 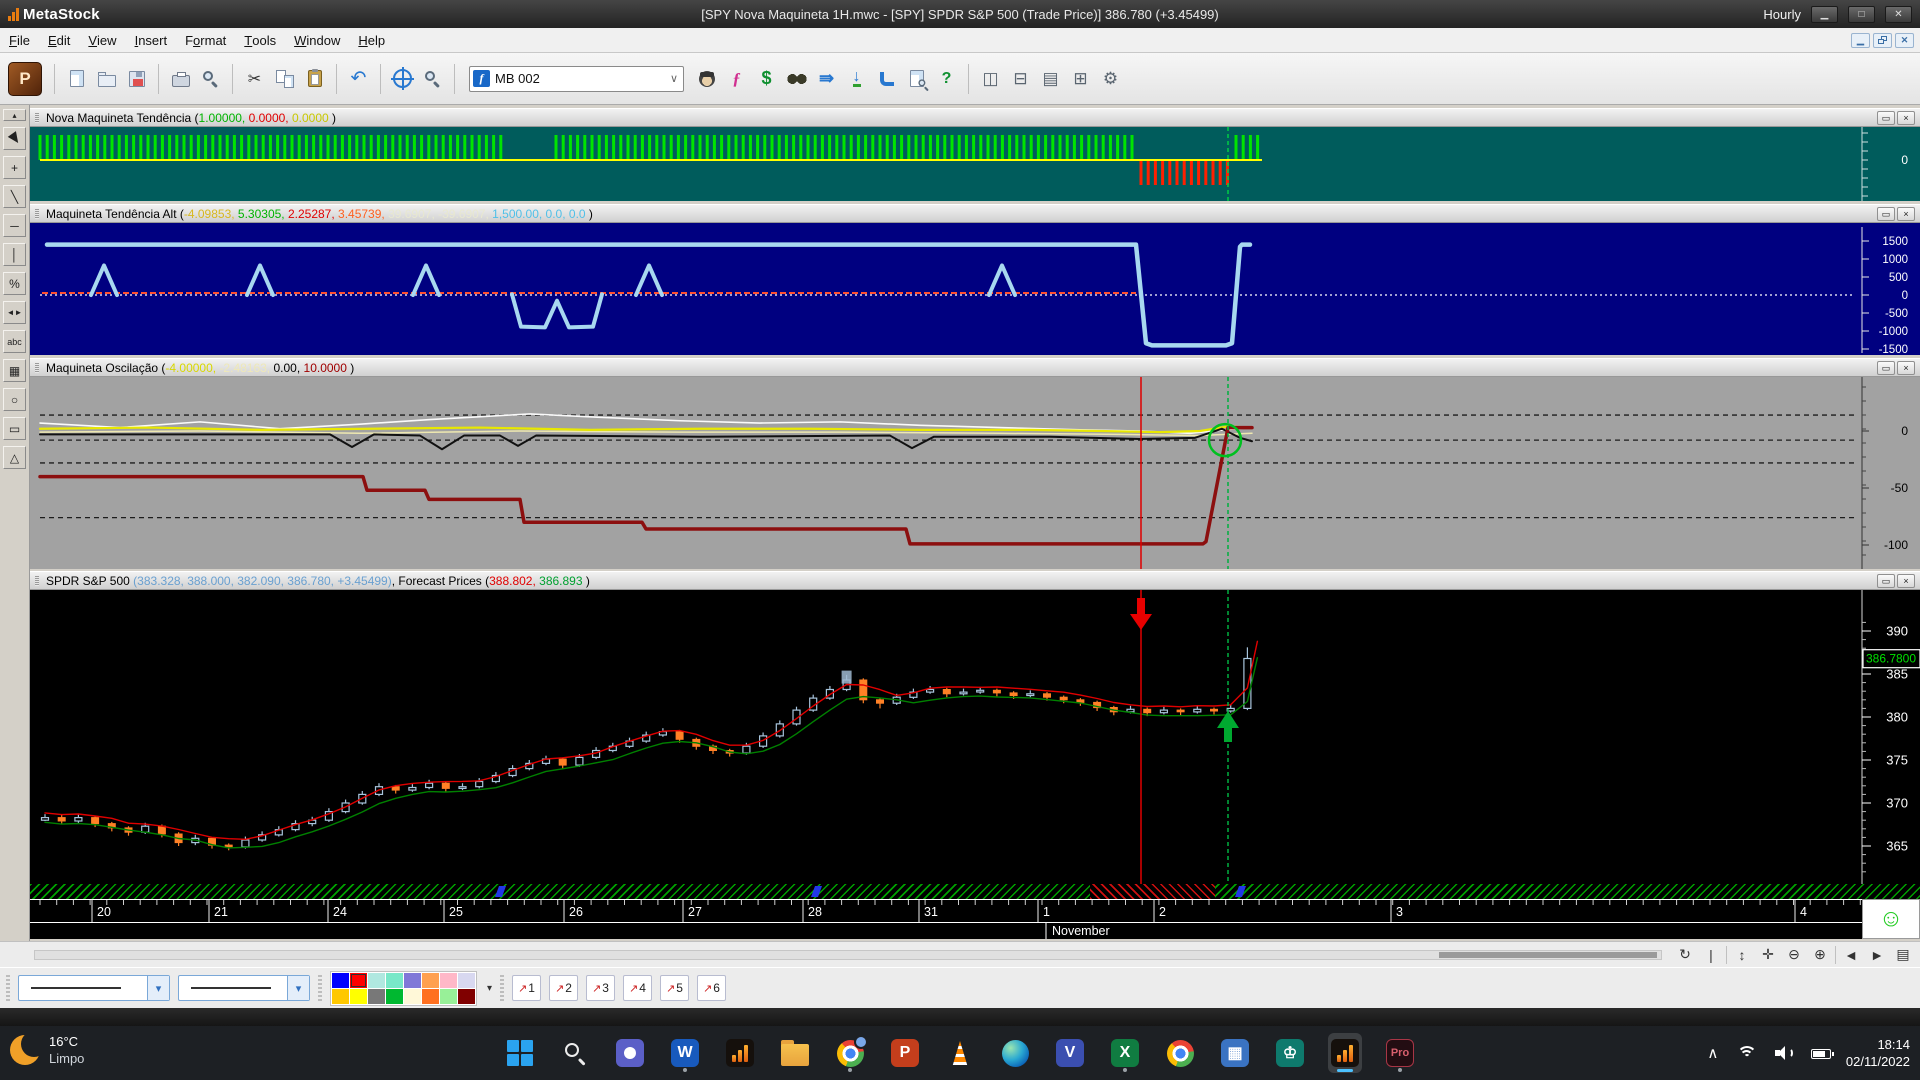 I want to click on chart-window-icon: ▤, so click(x=1050, y=78).